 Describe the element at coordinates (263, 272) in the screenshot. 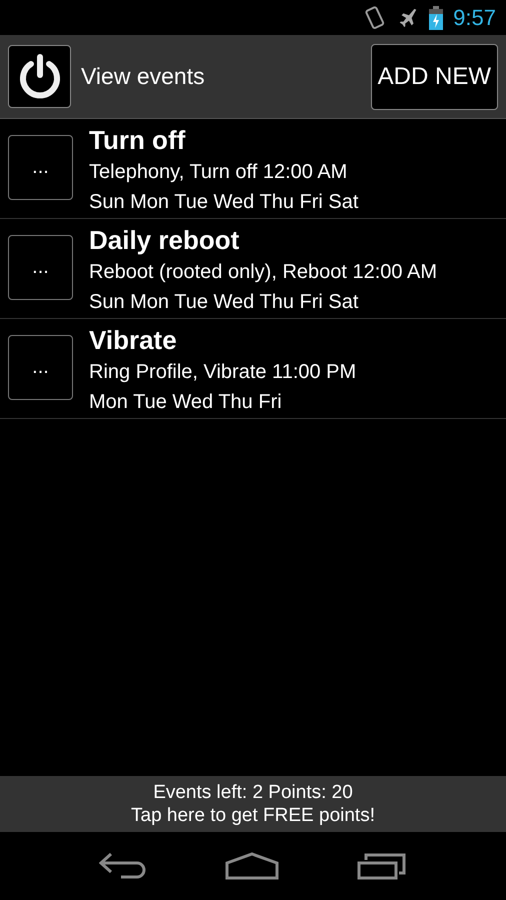

I see `event-action: Reboot (rooted only), Reboot 12:00 AM` at that location.